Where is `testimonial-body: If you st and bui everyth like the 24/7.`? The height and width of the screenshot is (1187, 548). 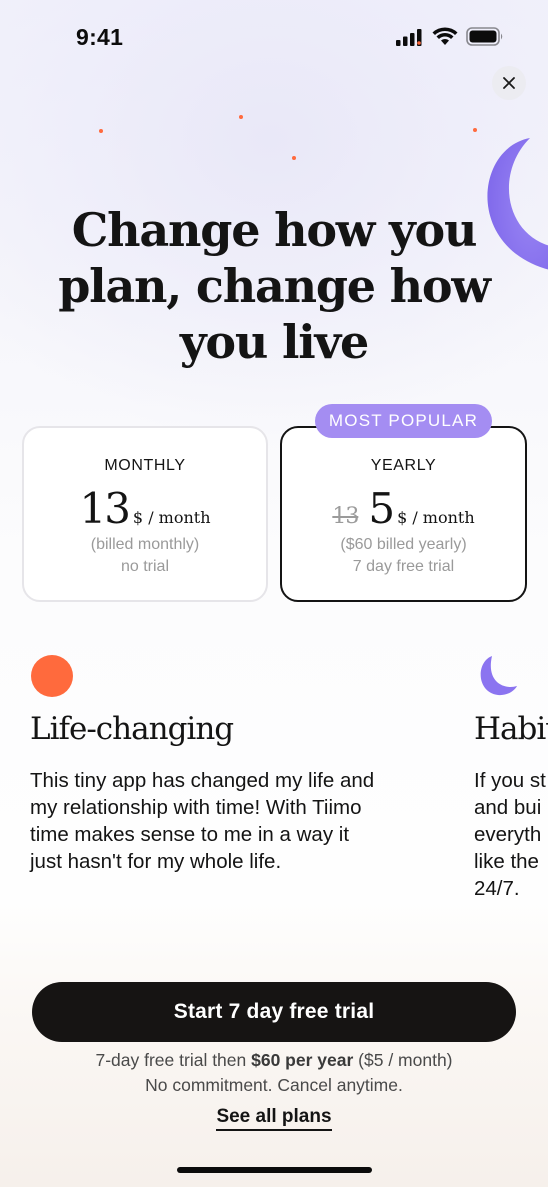 testimonial-body: If you st and bui everyth like the 24/7. is located at coordinates (511, 834).